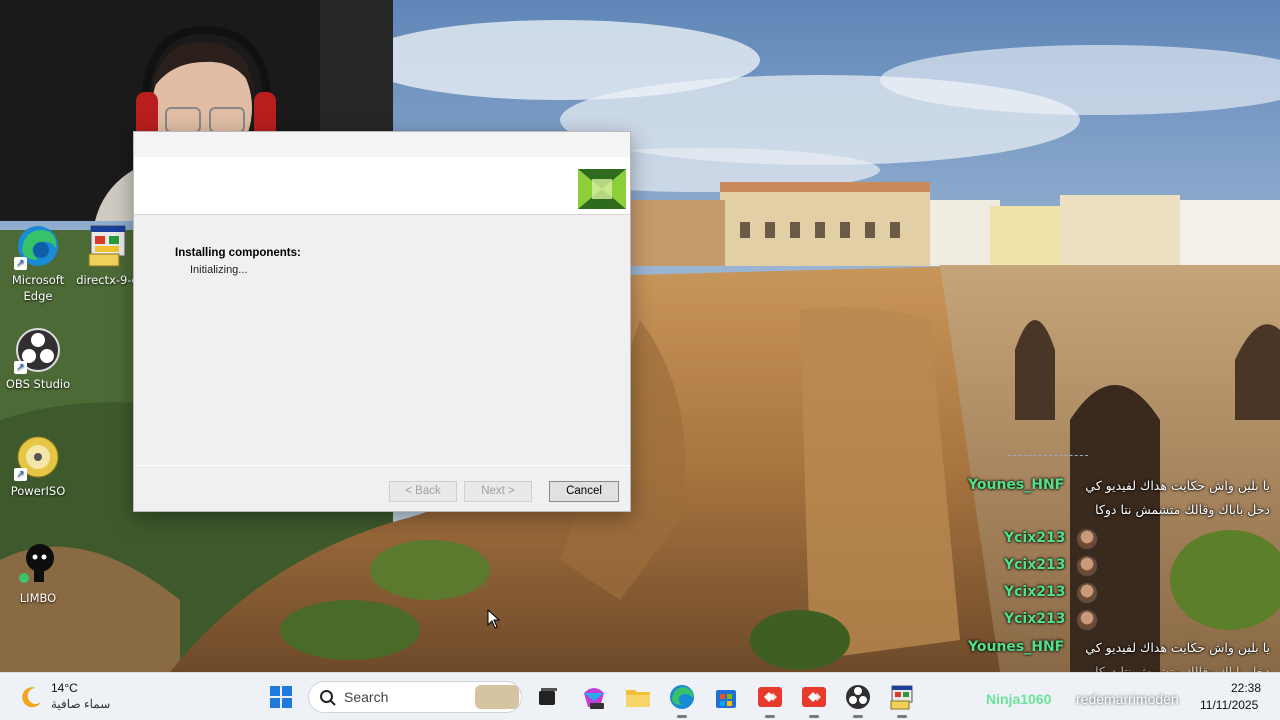 Image resolution: width=1280 pixels, height=720 pixels. Describe the element at coordinates (238, 253) in the screenshot. I see `install-status-title: Installing components:` at that location.